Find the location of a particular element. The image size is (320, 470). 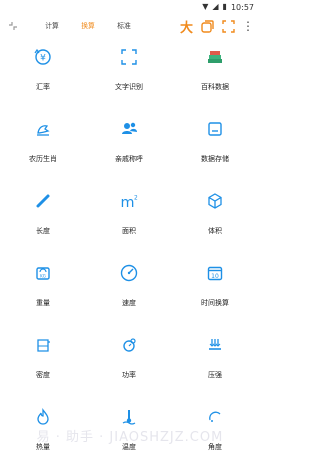

status-bar: ▼ ◢ ▮ 10:57 is located at coordinates (130, 7).